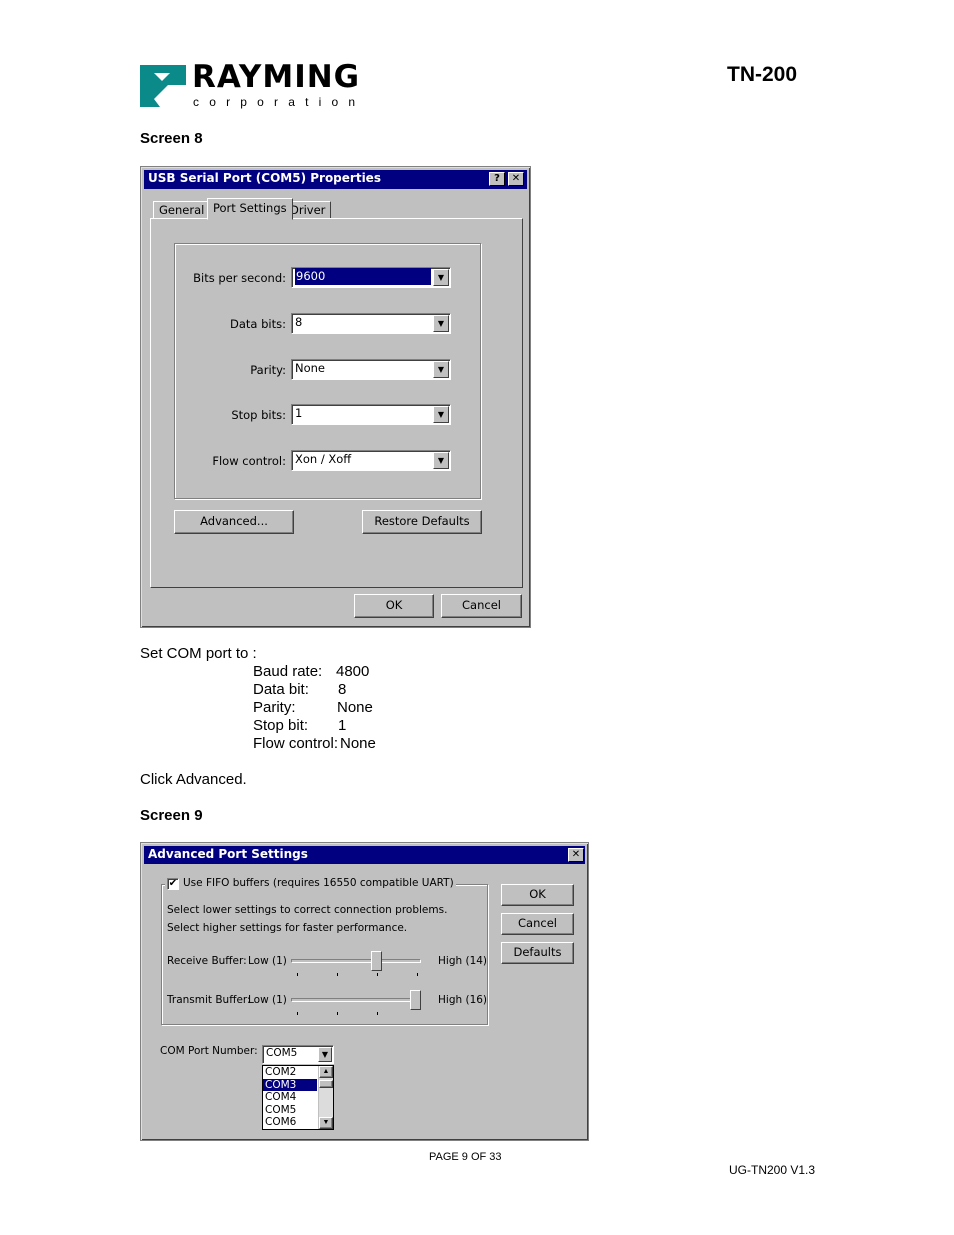 This screenshot has height=1235, width=954. What do you see at coordinates (465, 1157) in the screenshot?
I see `page-number: PAGE 9 OF 33` at bounding box center [465, 1157].